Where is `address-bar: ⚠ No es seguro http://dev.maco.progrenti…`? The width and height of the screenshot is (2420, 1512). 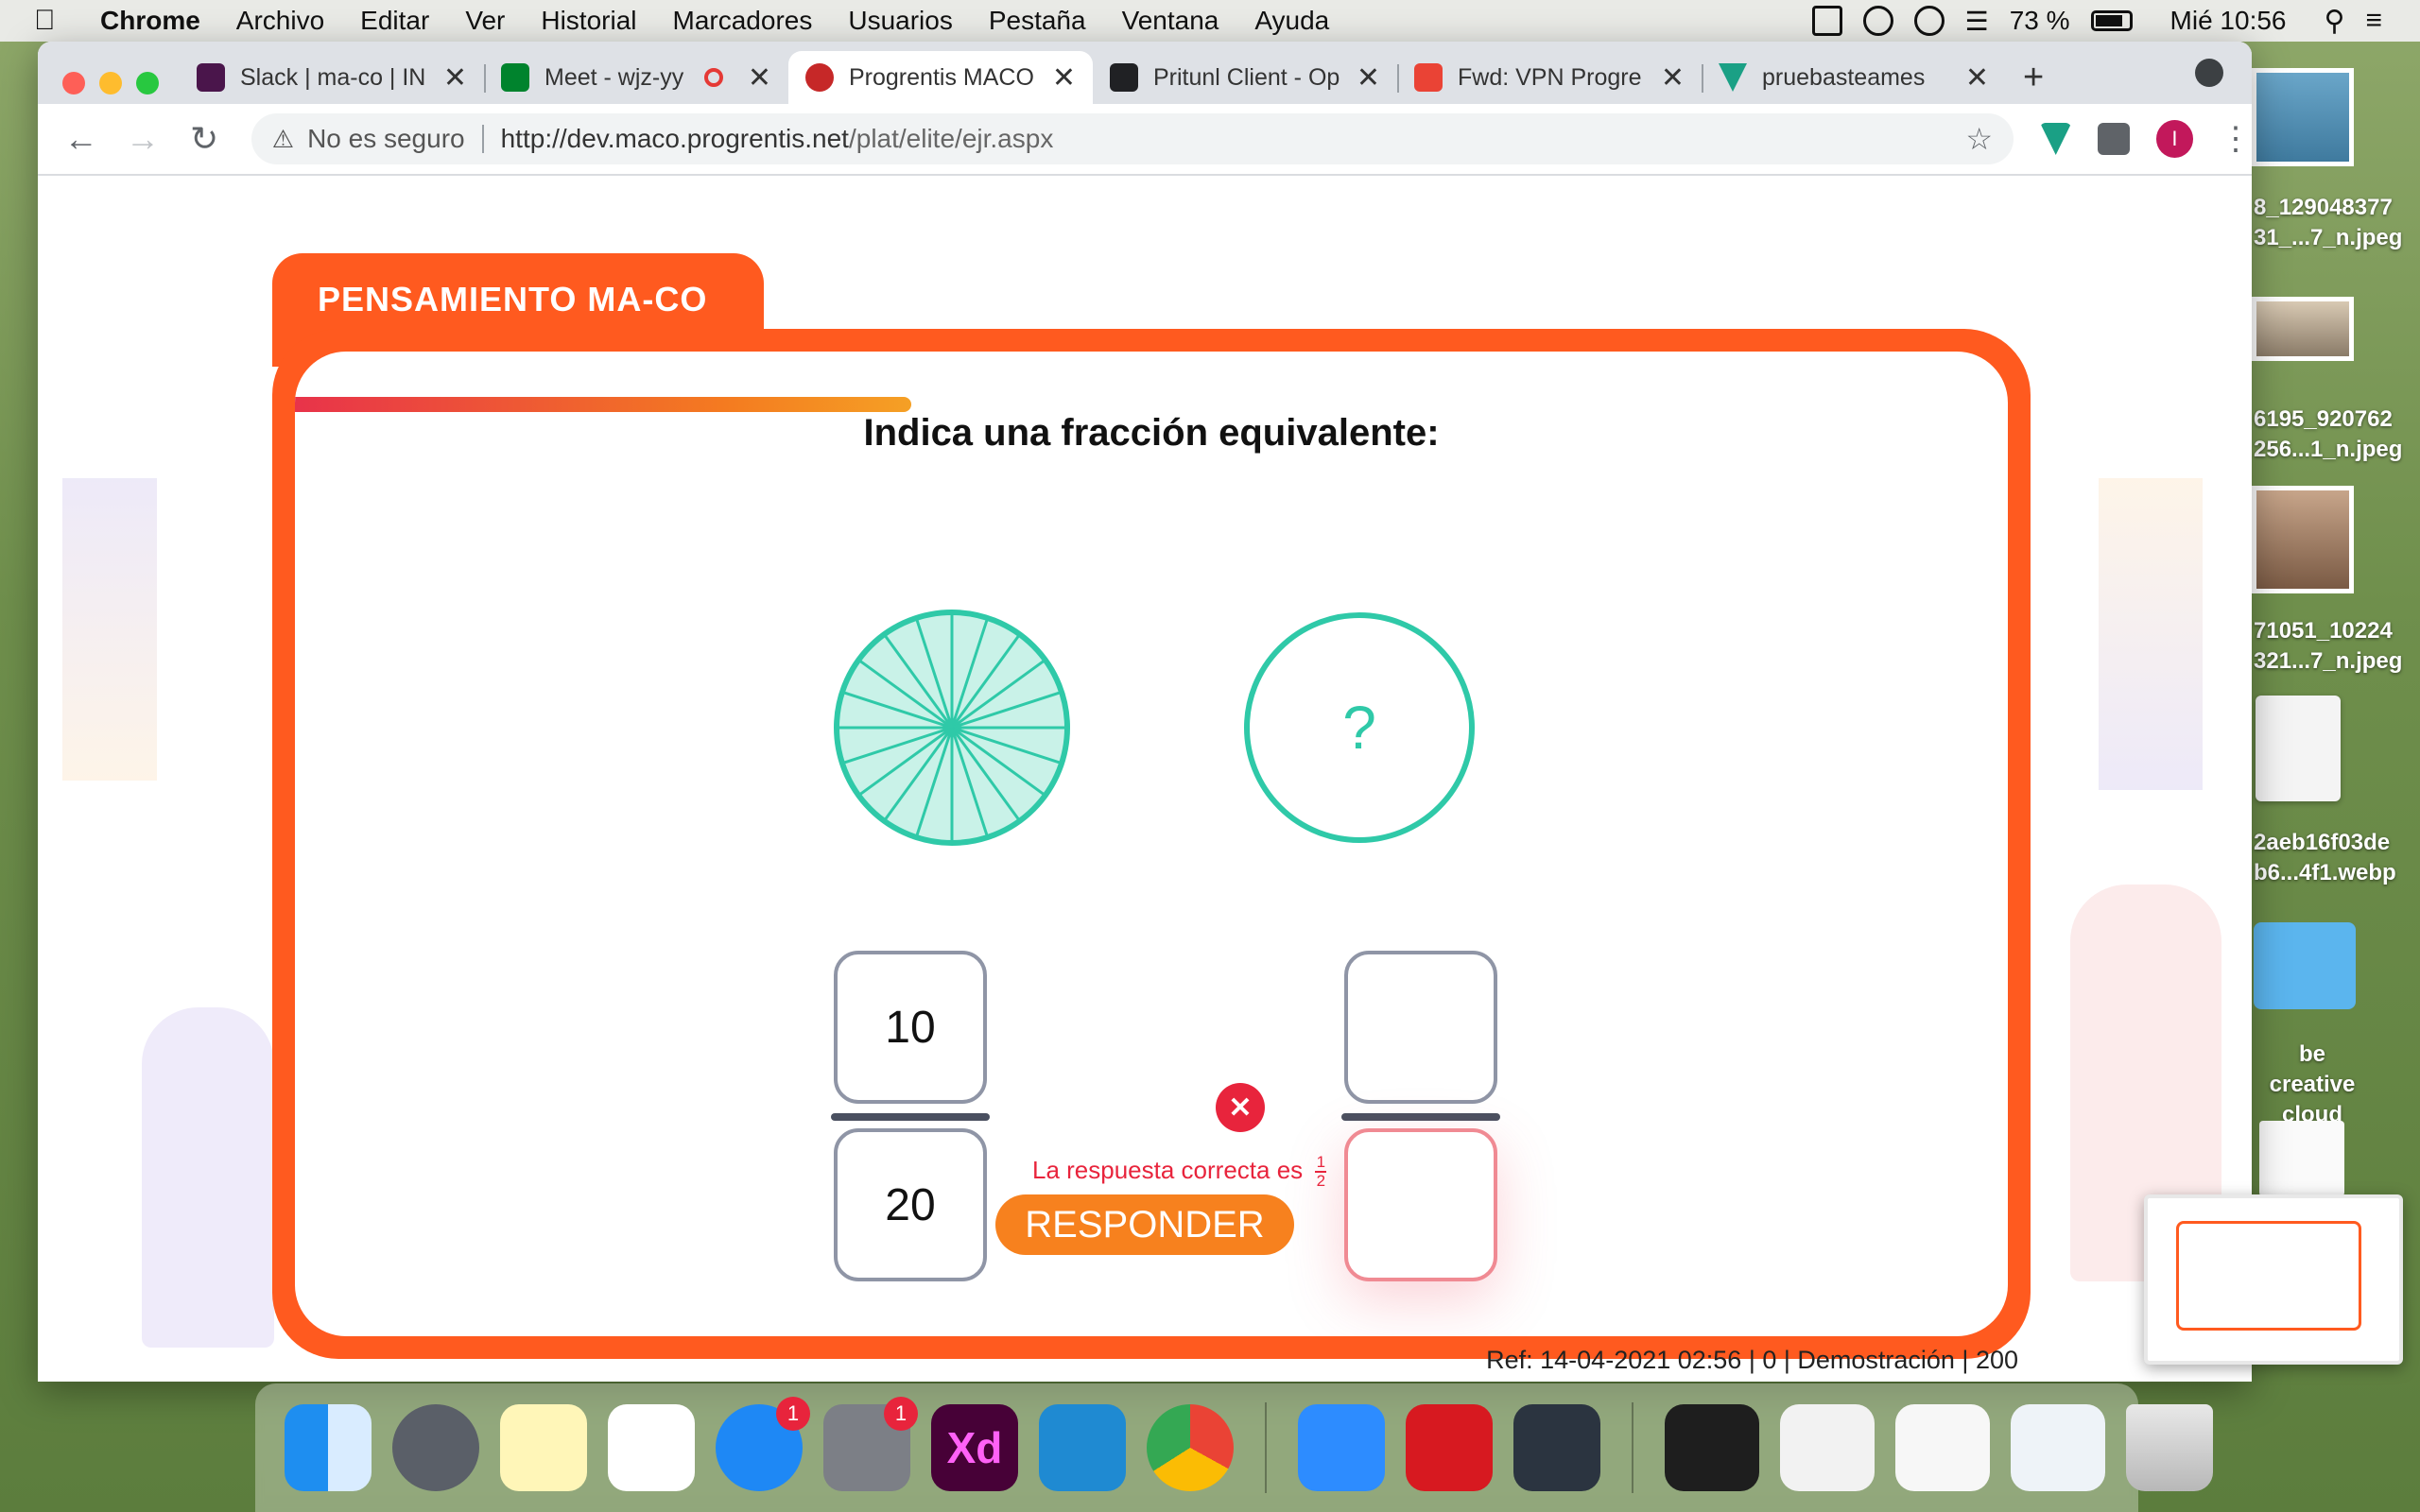 address-bar: ⚠ No es seguro http://dev.maco.progrenti… is located at coordinates (1132, 138).